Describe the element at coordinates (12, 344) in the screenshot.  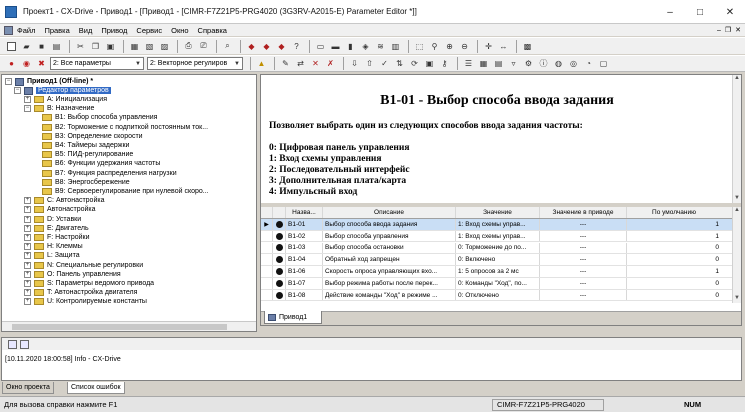
I see `clear-output-icon` at that location.